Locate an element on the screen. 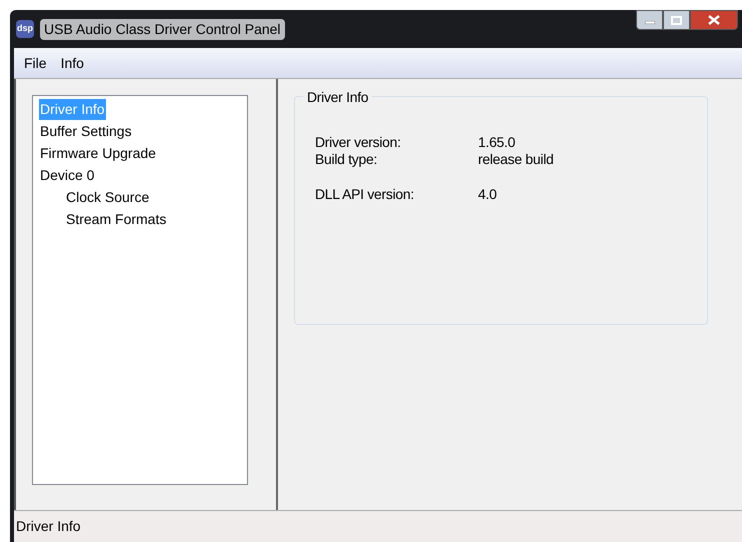  tree-item: Firmware Upgrade is located at coordinates (98, 153).